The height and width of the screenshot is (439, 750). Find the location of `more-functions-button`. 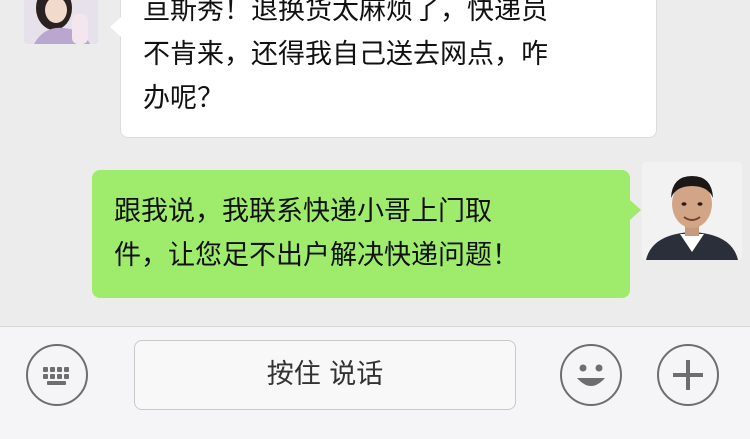

more-functions-button is located at coordinates (688, 375).